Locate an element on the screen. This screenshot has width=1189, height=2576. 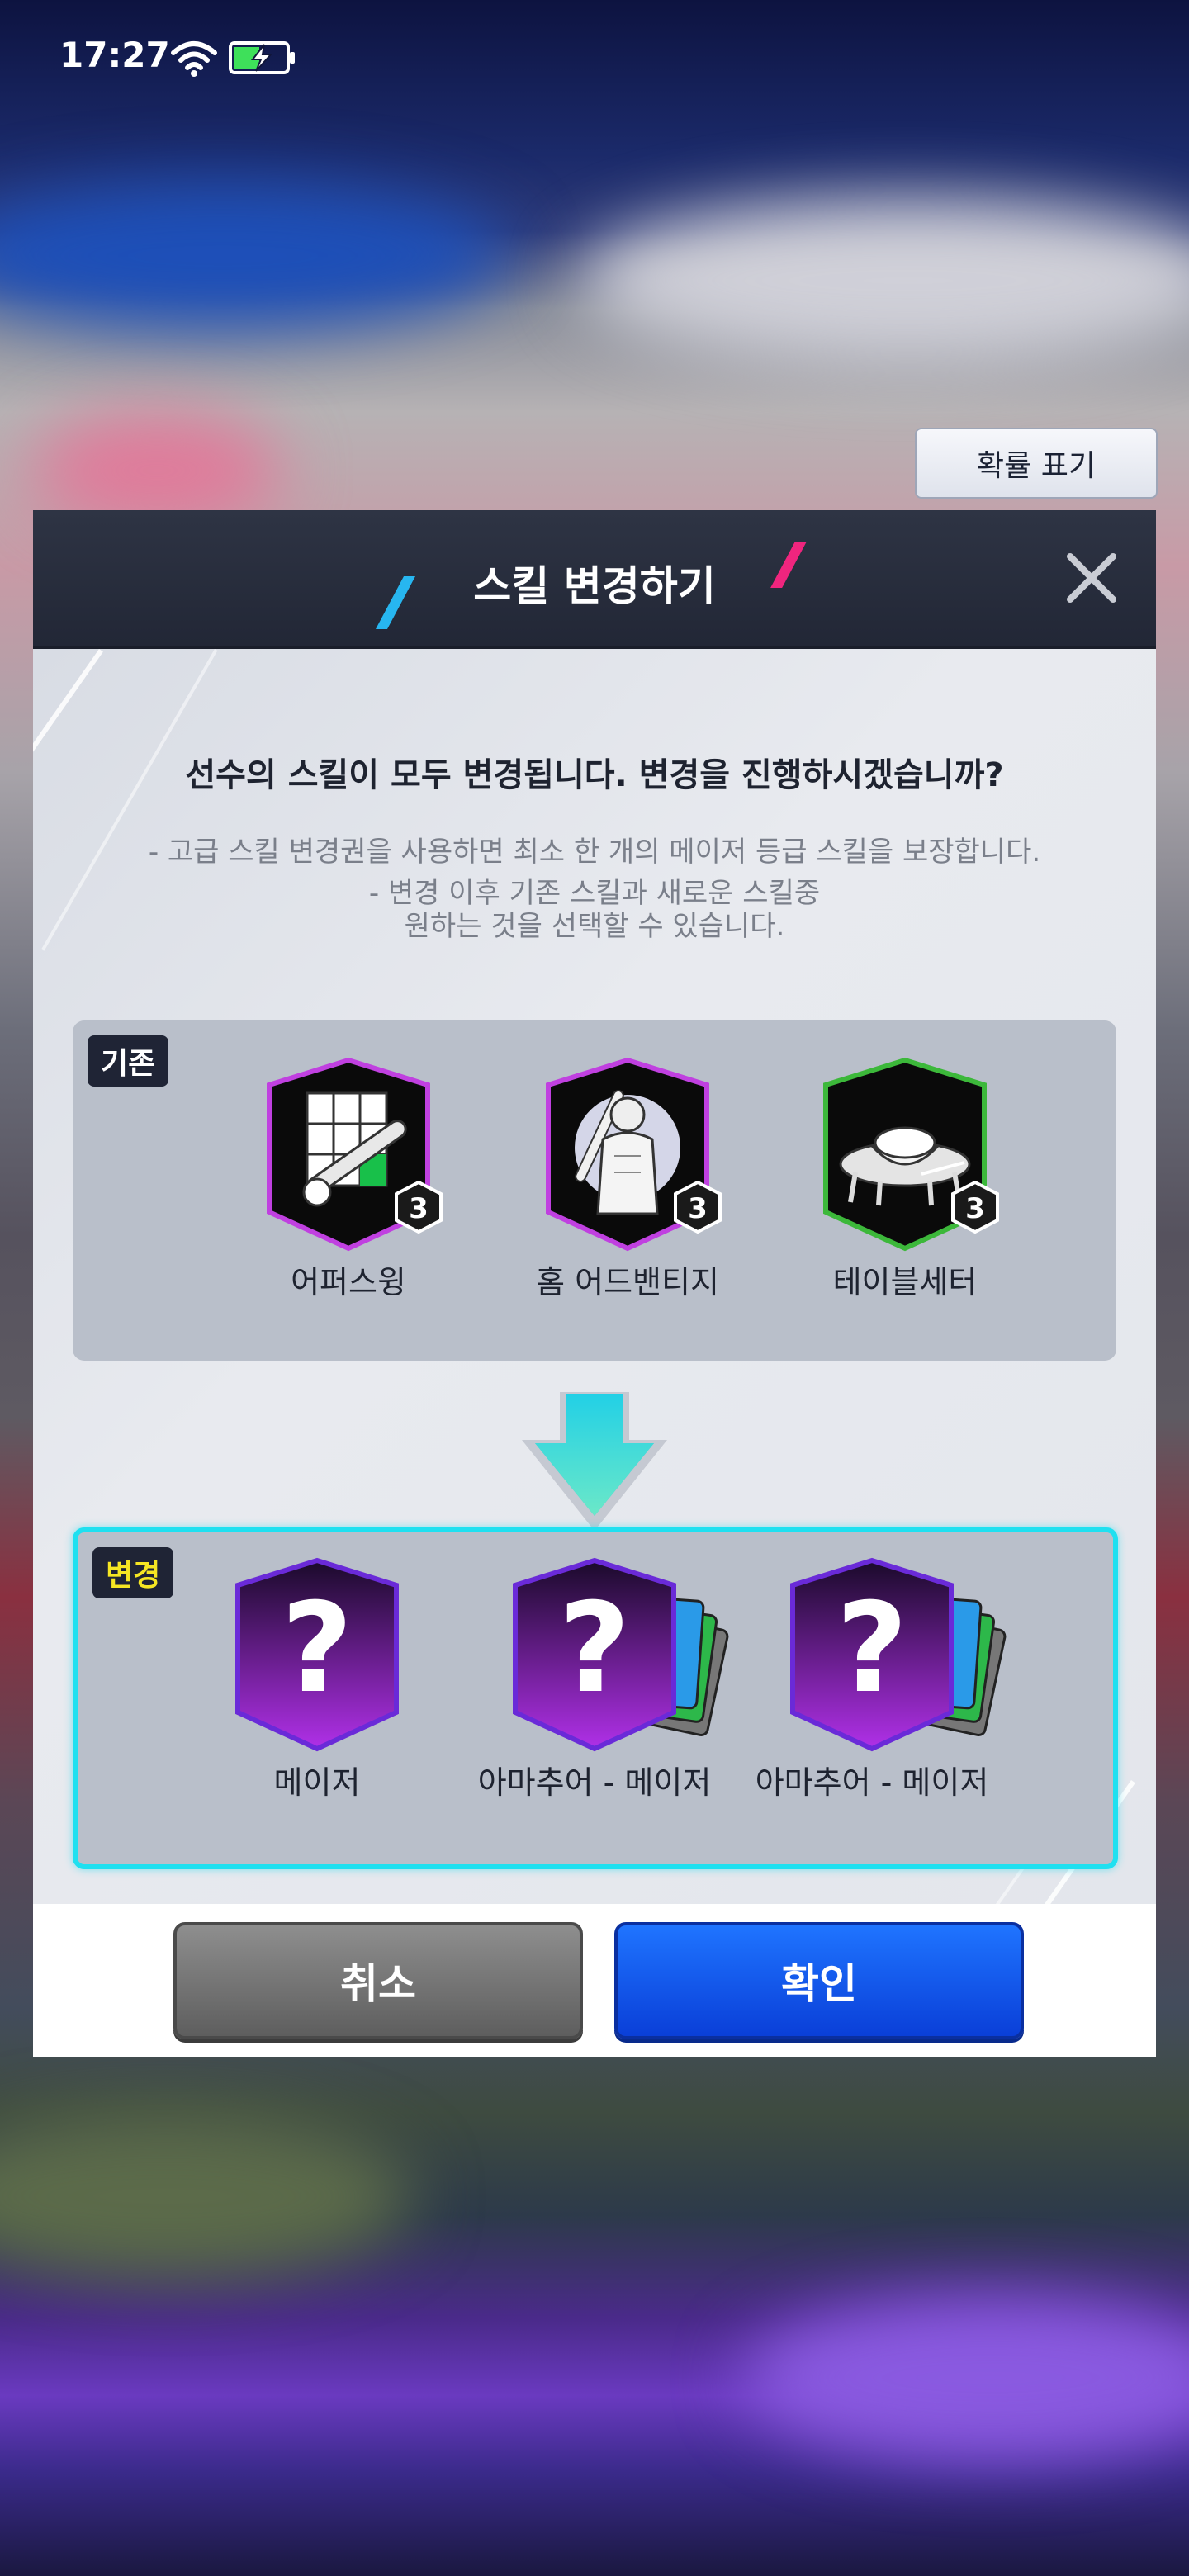
current-tag: 기존 is located at coordinates (128, 1061).